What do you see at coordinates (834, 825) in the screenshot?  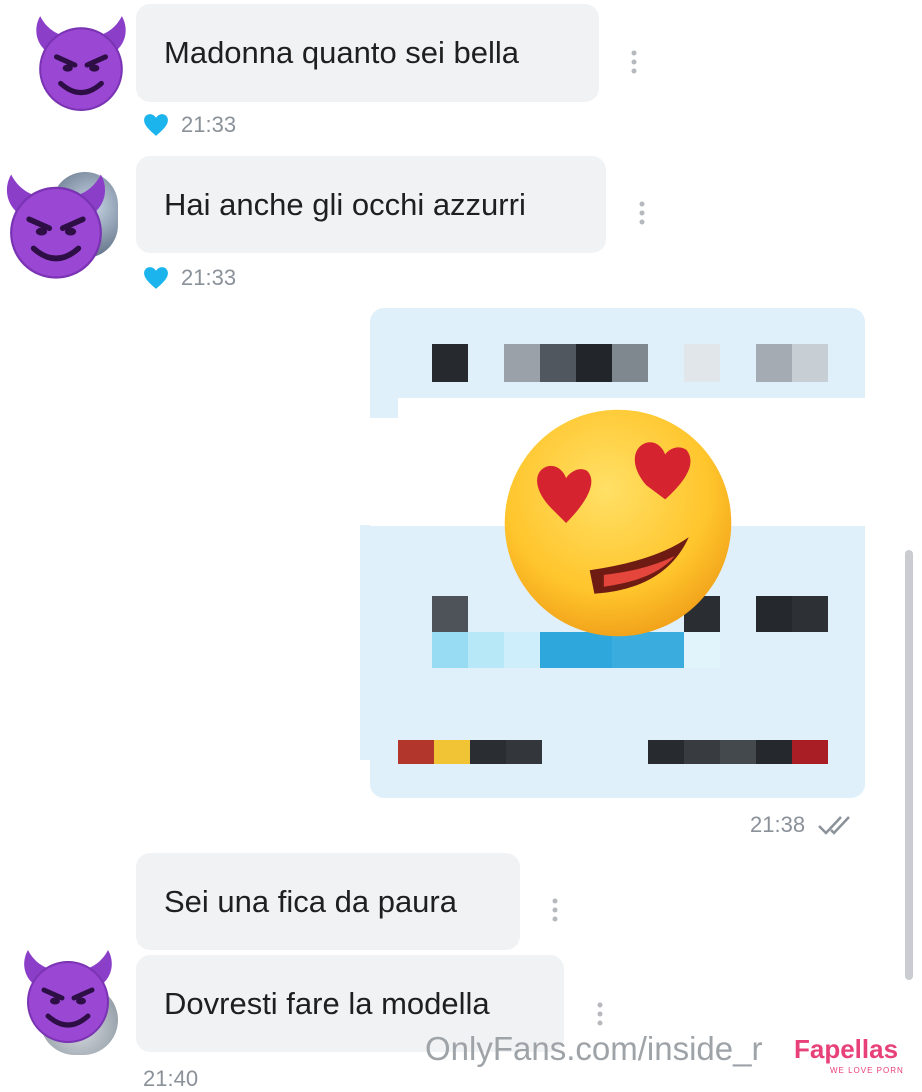 I see `double-check-icon` at bounding box center [834, 825].